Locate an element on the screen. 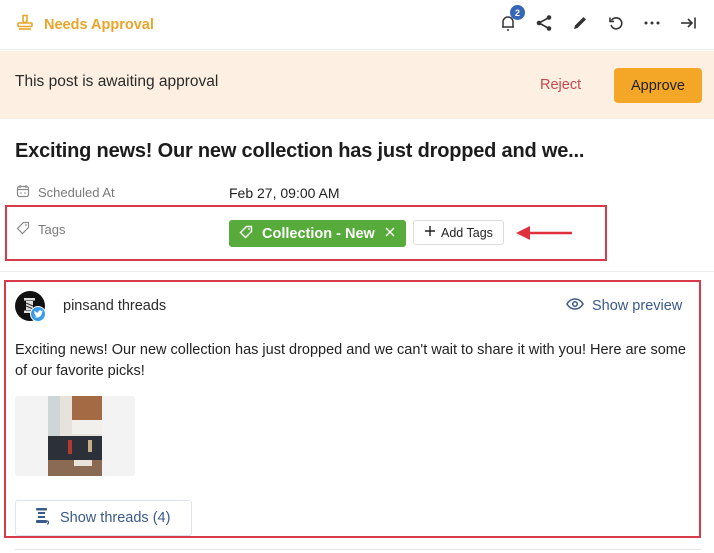  show-preview-label: Show preview is located at coordinates (637, 306).